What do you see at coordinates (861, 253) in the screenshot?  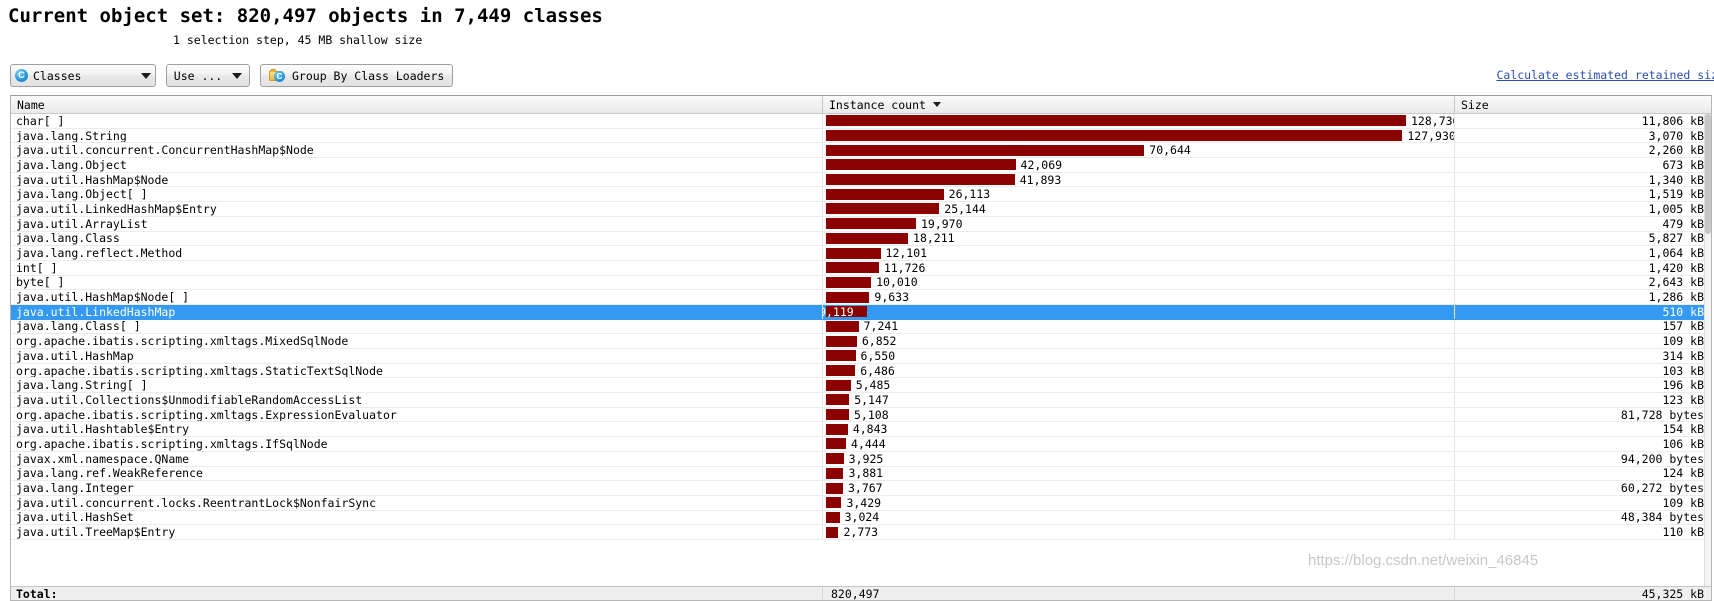 I see `table-row: java.lang.reflect.Method 12,101 1,064 kB` at bounding box center [861, 253].